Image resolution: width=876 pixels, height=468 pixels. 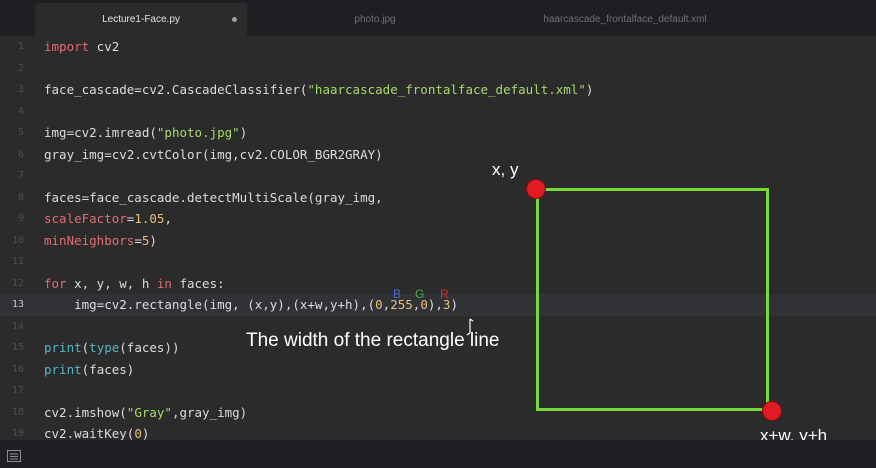 What do you see at coordinates (17, 390) in the screenshot?
I see `line-number: 17` at bounding box center [17, 390].